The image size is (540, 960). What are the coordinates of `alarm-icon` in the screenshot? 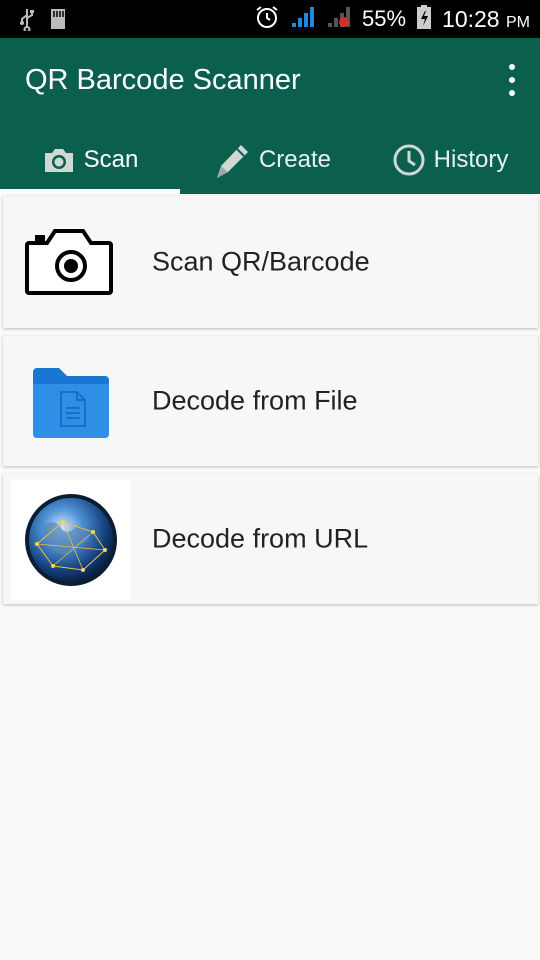 It's located at (267, 19).